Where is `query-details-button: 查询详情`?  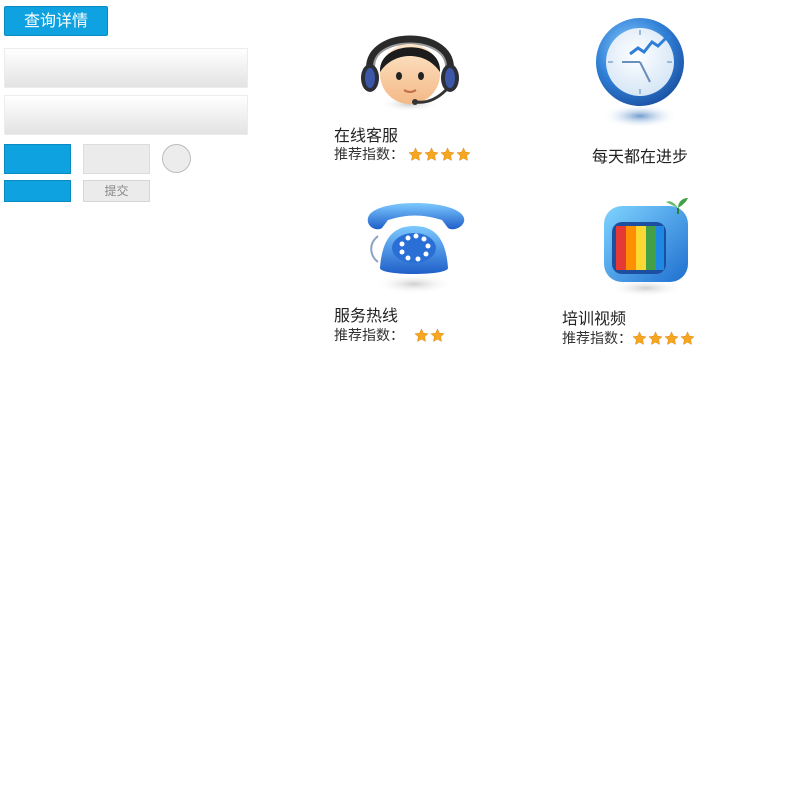 query-details-button: 查询详情 is located at coordinates (56, 21).